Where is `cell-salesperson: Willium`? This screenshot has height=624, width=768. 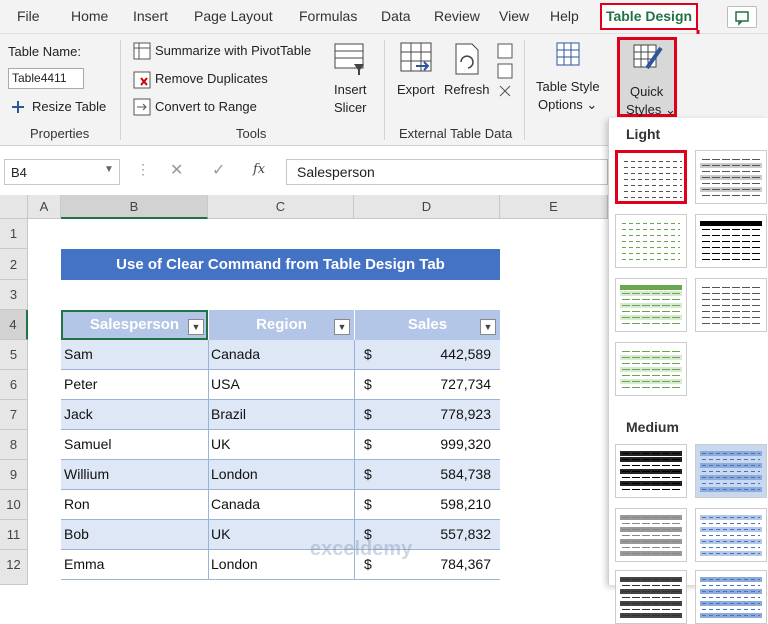
cell-salesperson: Willium is located at coordinates (86, 474).